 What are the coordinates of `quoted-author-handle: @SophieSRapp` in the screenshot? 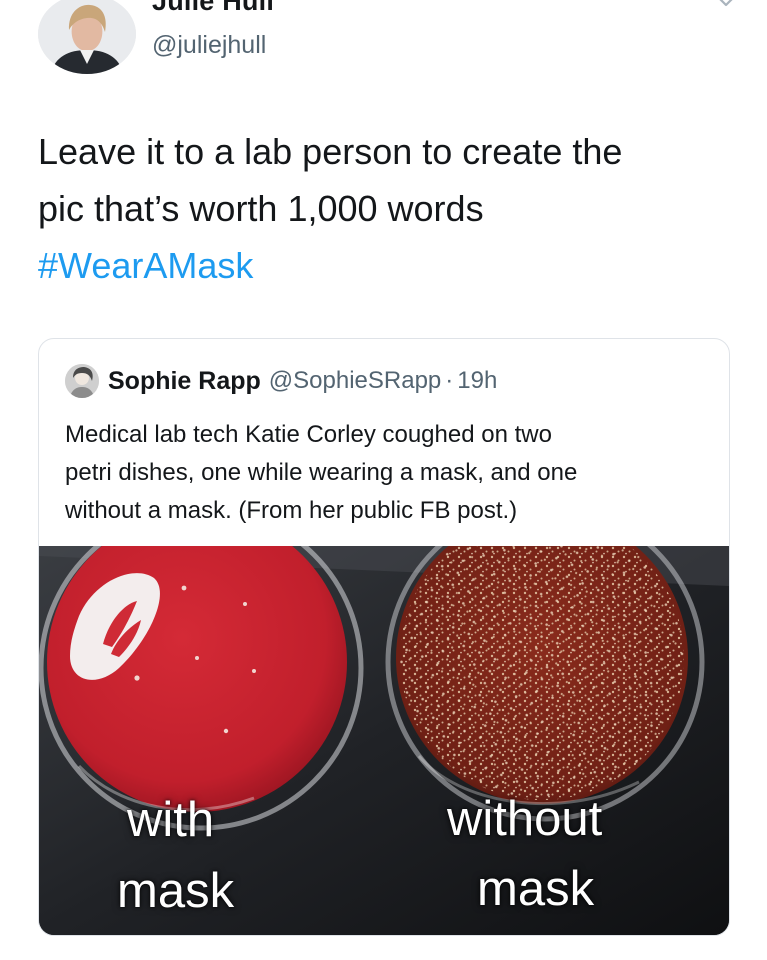 It's located at (355, 381).